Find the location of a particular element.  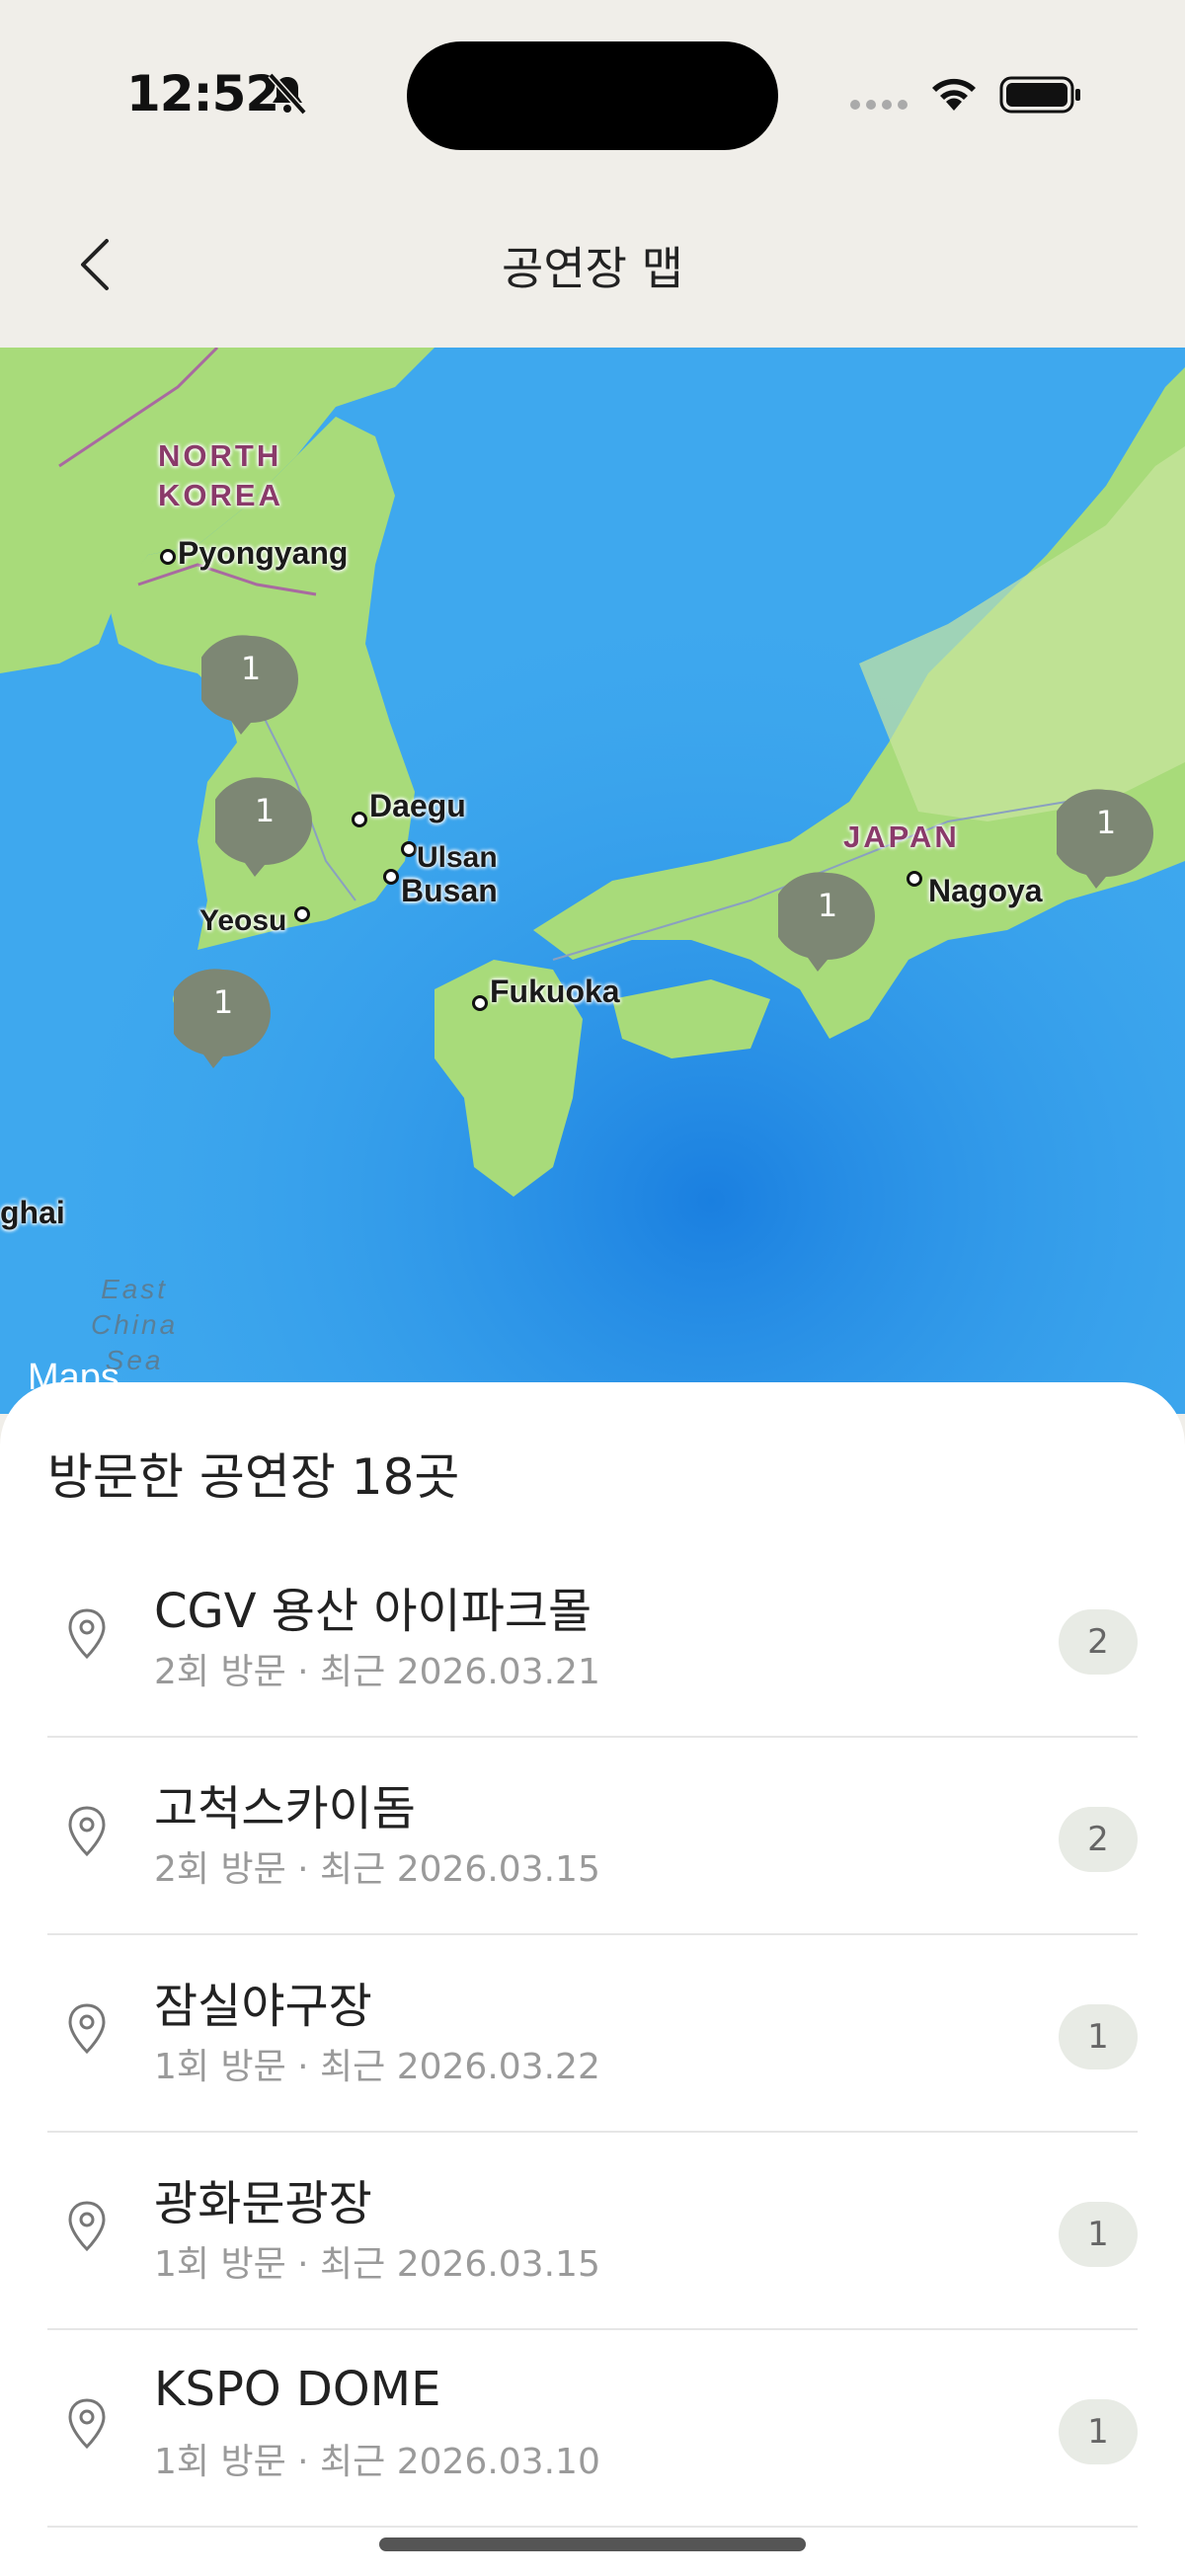

venue-meta: 2회 방문 · 최근 2026.03.21 is located at coordinates (377, 1672).